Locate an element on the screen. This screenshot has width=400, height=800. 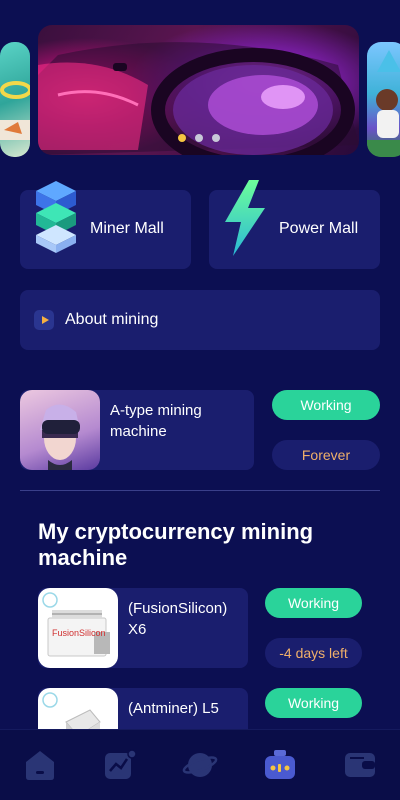
banner-slide-previous is located at coordinates (15, 99).